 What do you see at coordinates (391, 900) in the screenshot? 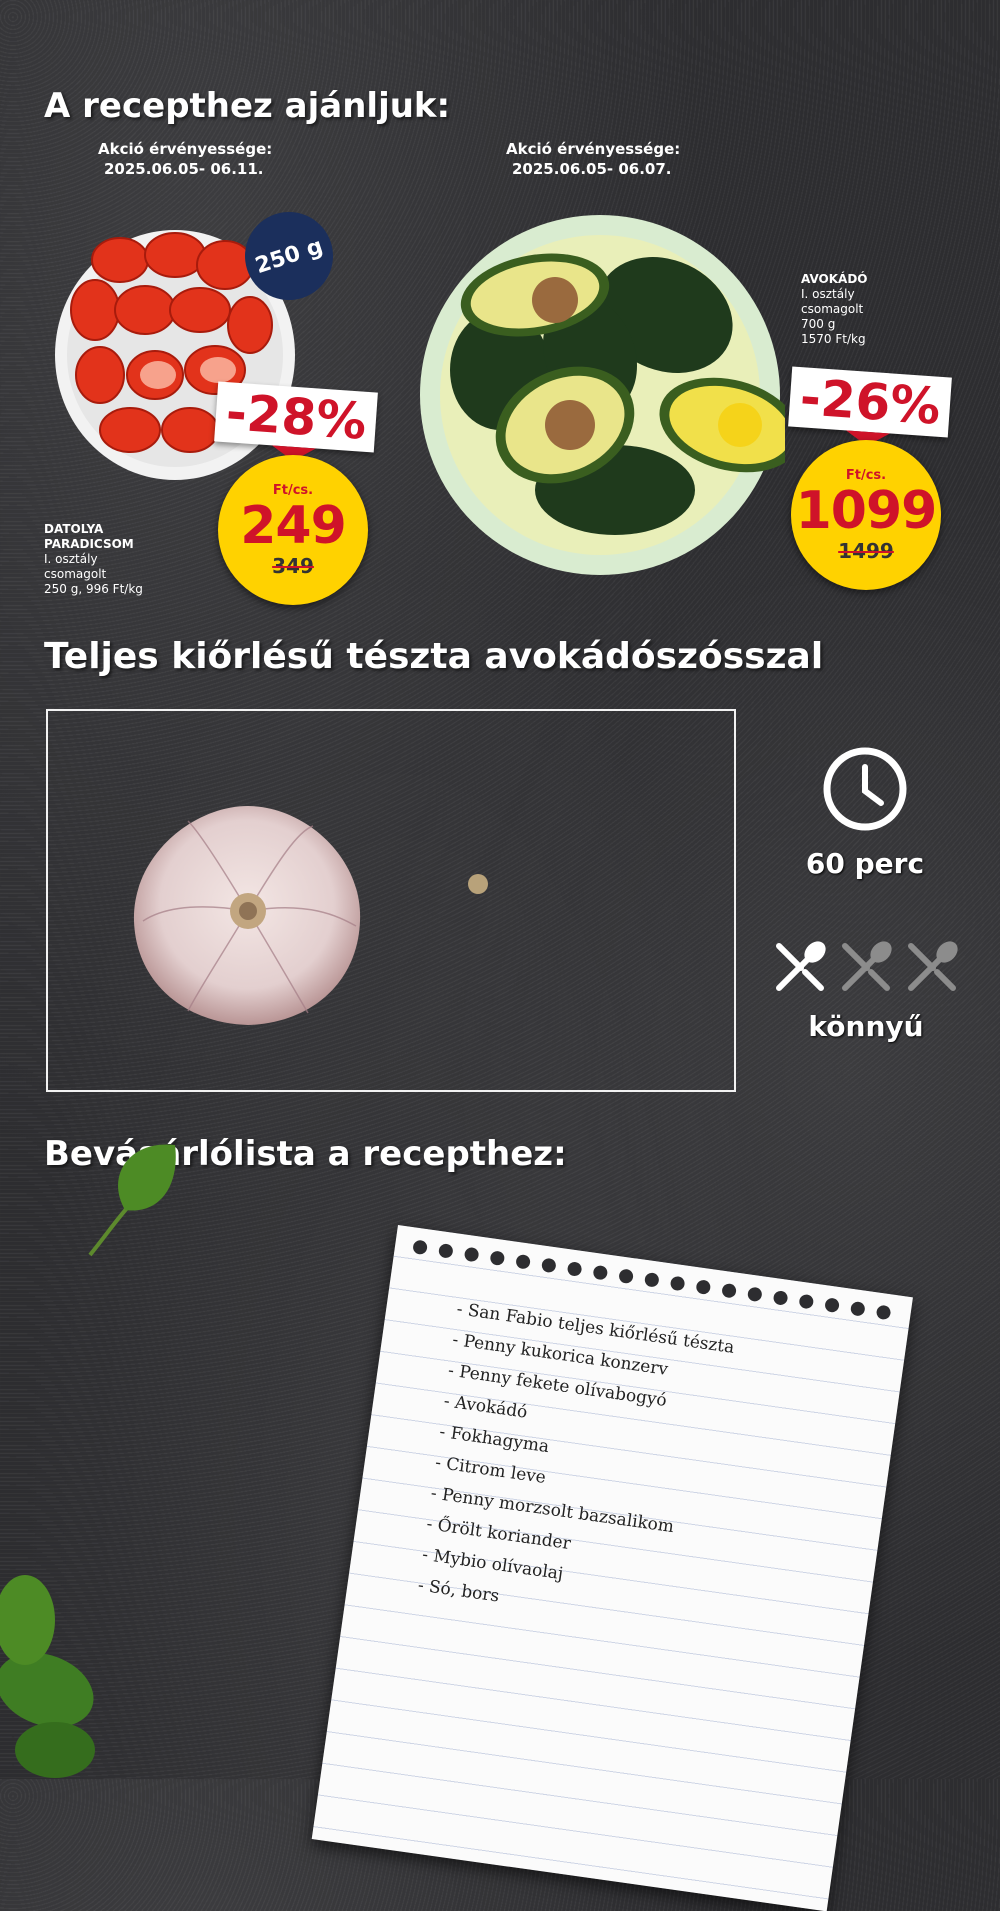
I see `recipe-photo-frame` at bounding box center [391, 900].